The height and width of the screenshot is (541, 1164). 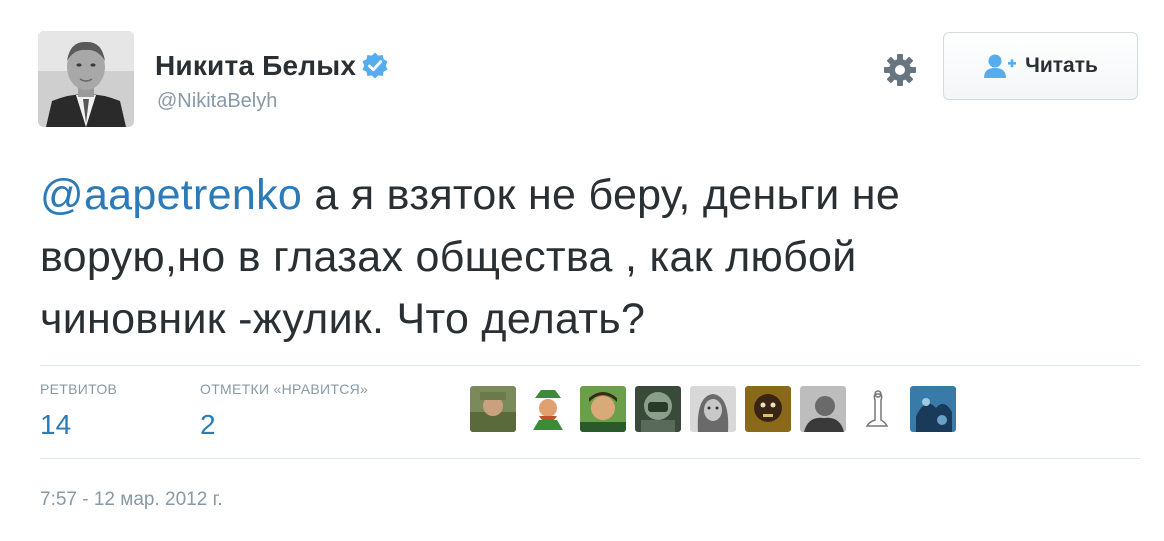 I want to click on tweet-text-line3: чиновник -жулик. Что делать?, so click(x=343, y=319).